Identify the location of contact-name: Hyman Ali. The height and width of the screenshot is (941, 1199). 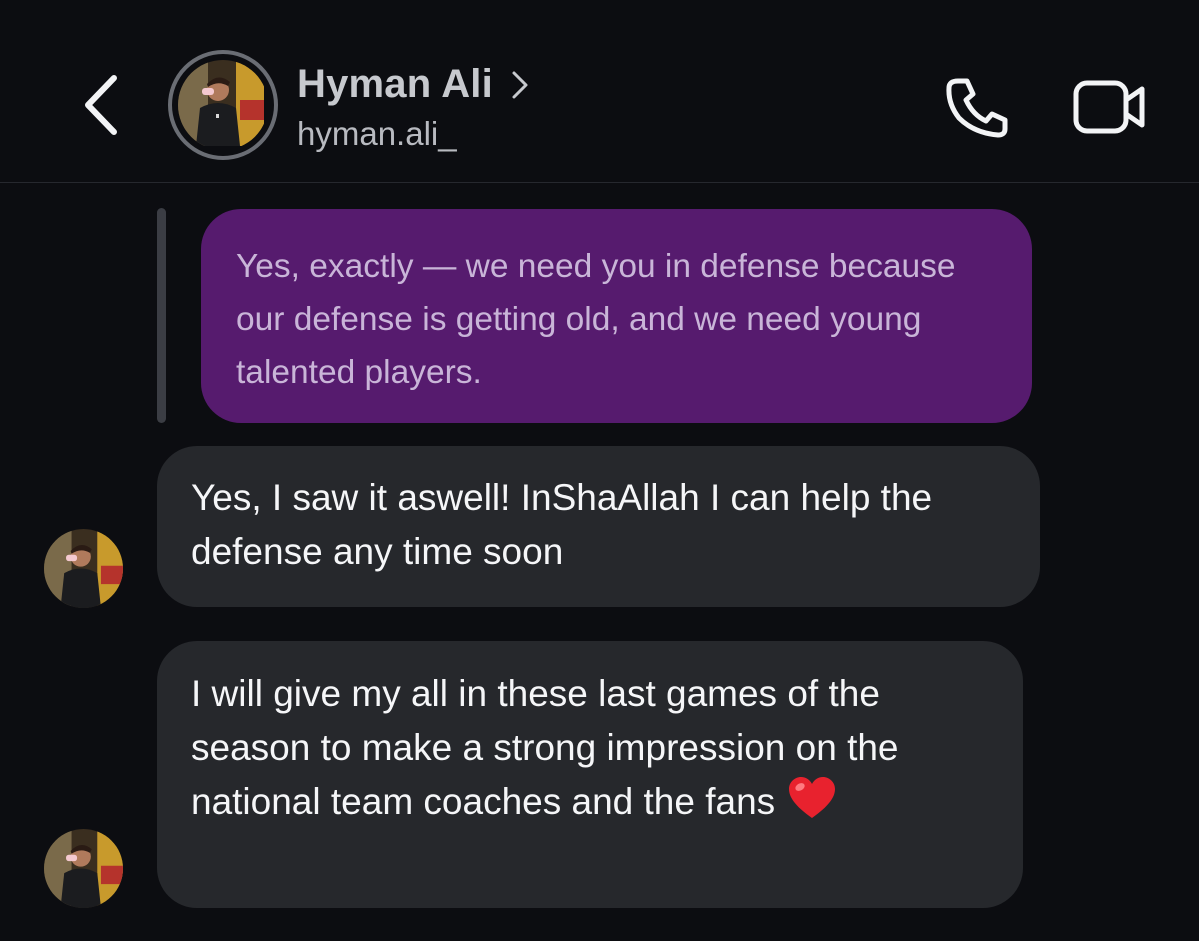
(395, 84).